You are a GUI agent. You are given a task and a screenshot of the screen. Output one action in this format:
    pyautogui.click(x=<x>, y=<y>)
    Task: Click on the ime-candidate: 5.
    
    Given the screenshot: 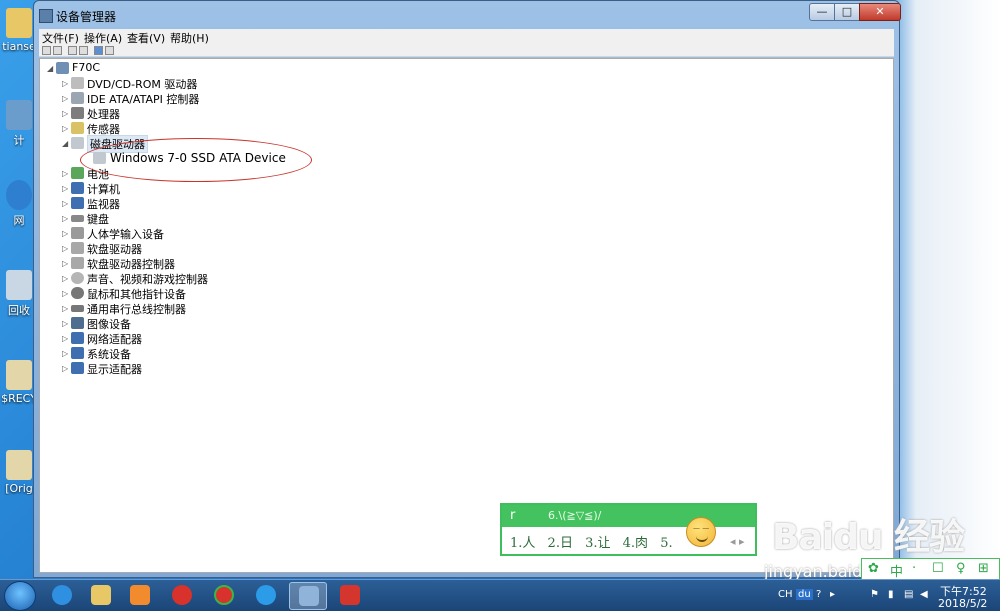 What is the action you would take?
    pyautogui.click(x=666, y=543)
    